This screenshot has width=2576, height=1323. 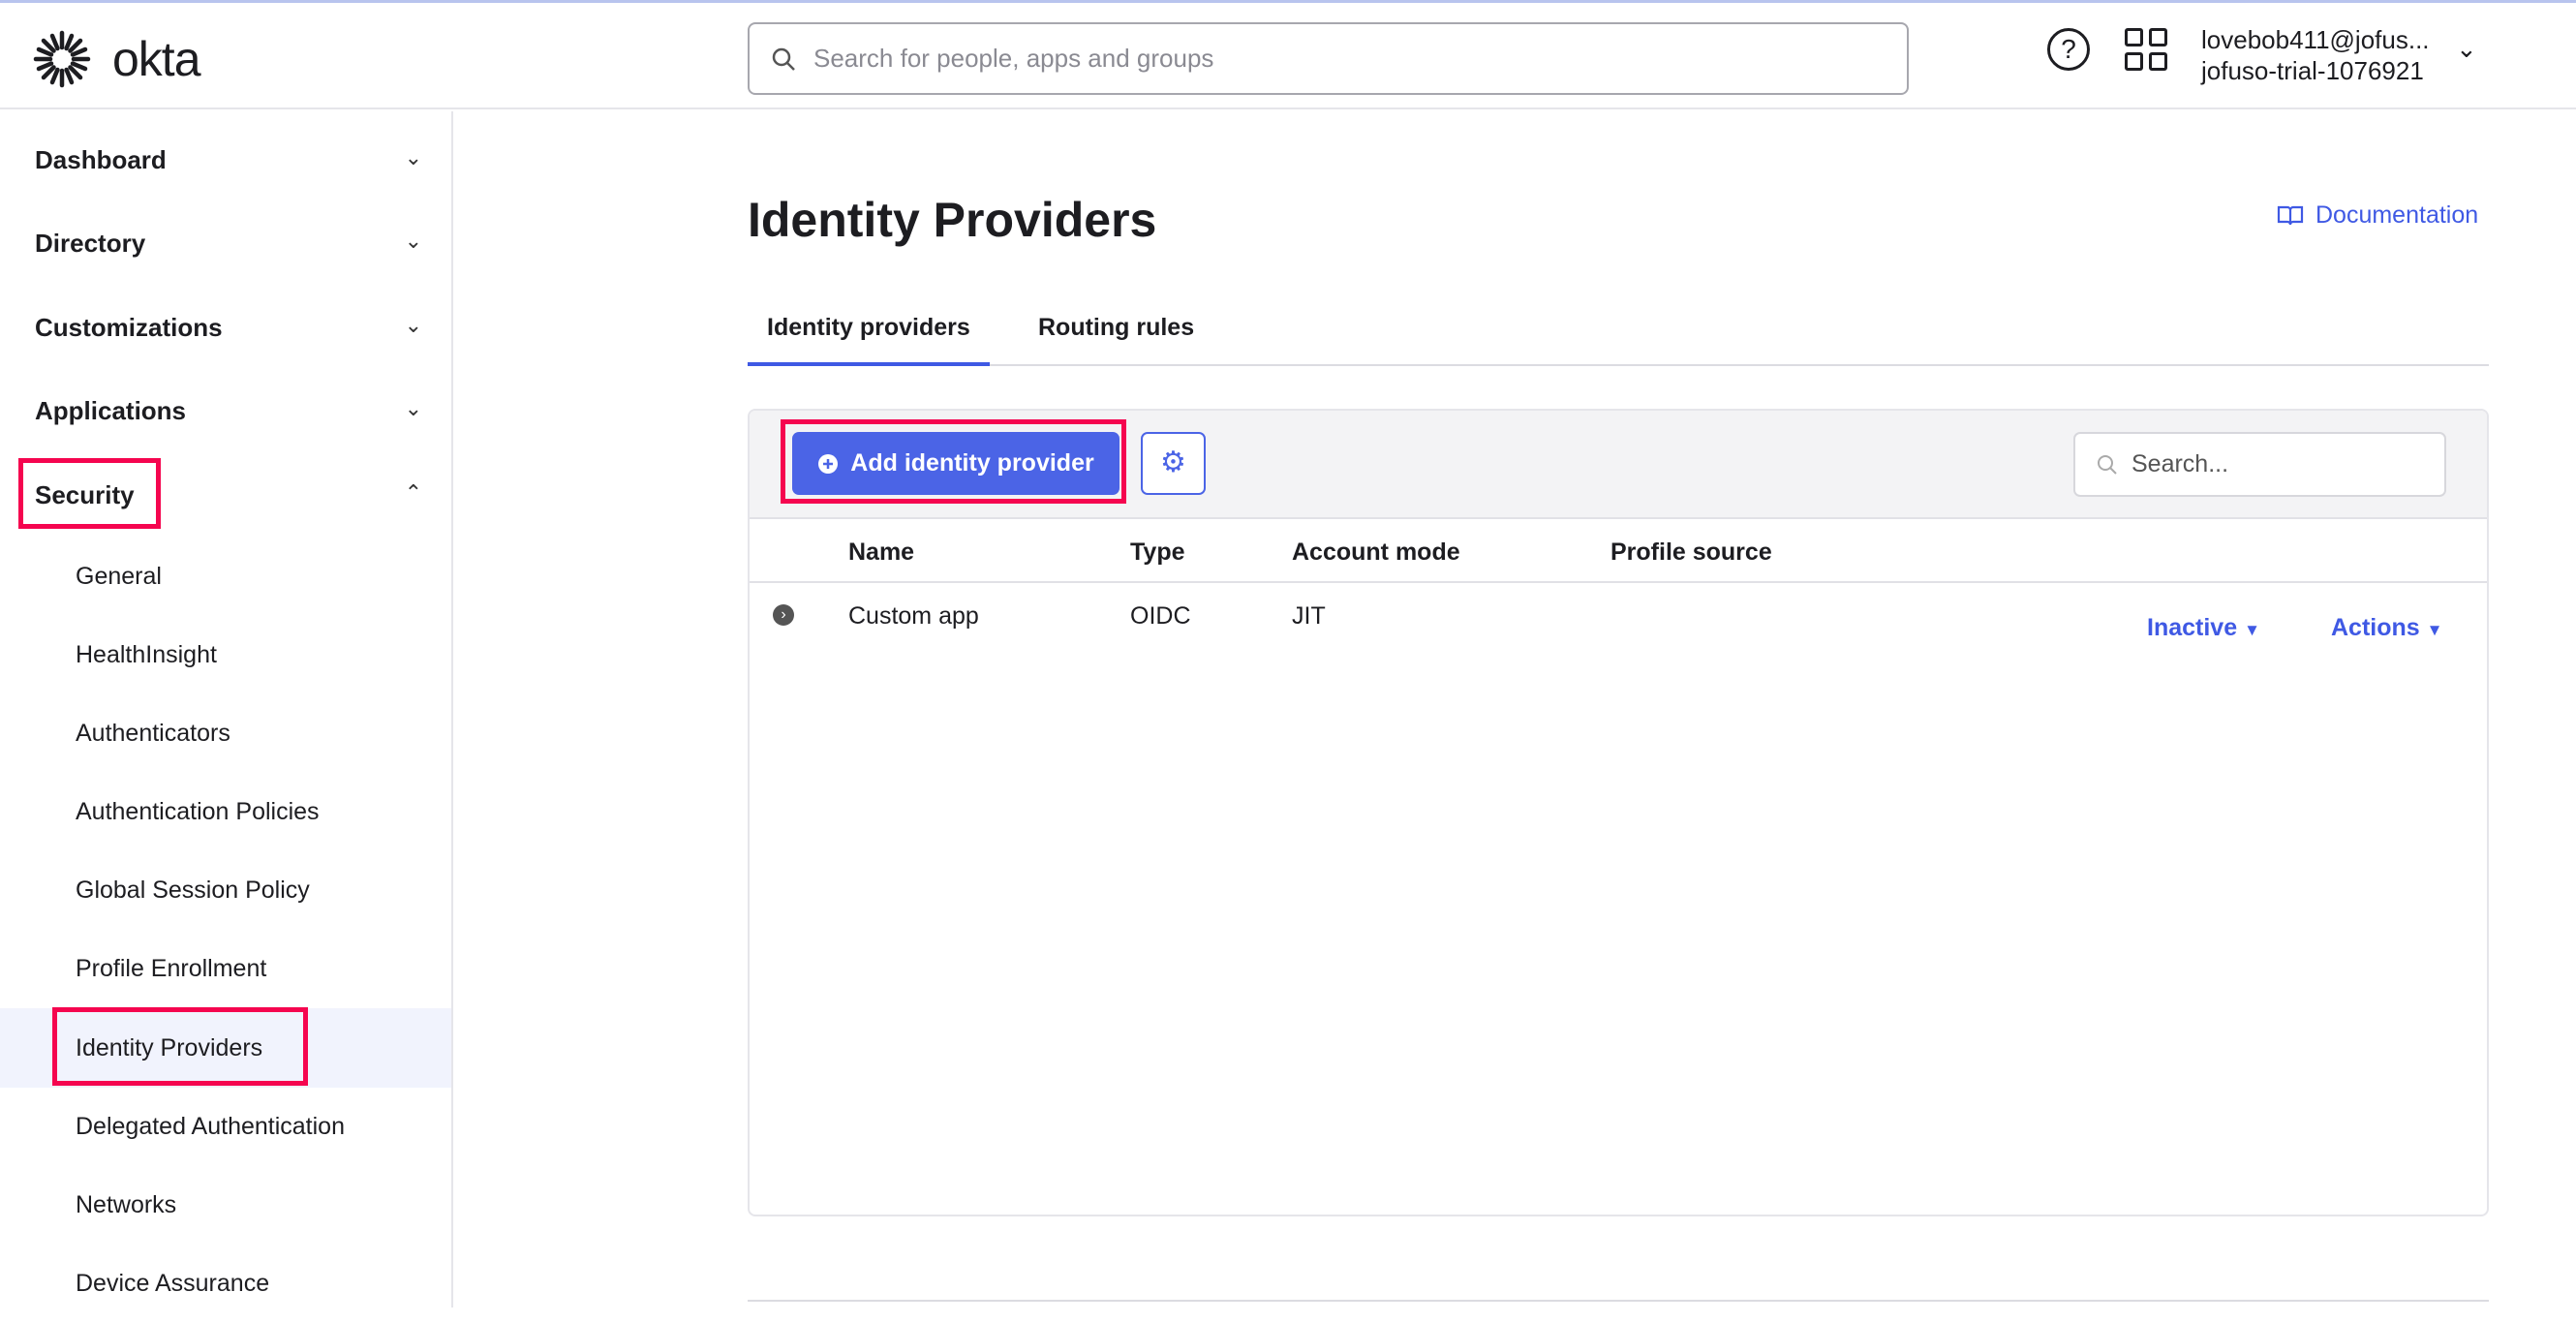 I want to click on add-identity-provider-button: Add identity provider, so click(x=955, y=464).